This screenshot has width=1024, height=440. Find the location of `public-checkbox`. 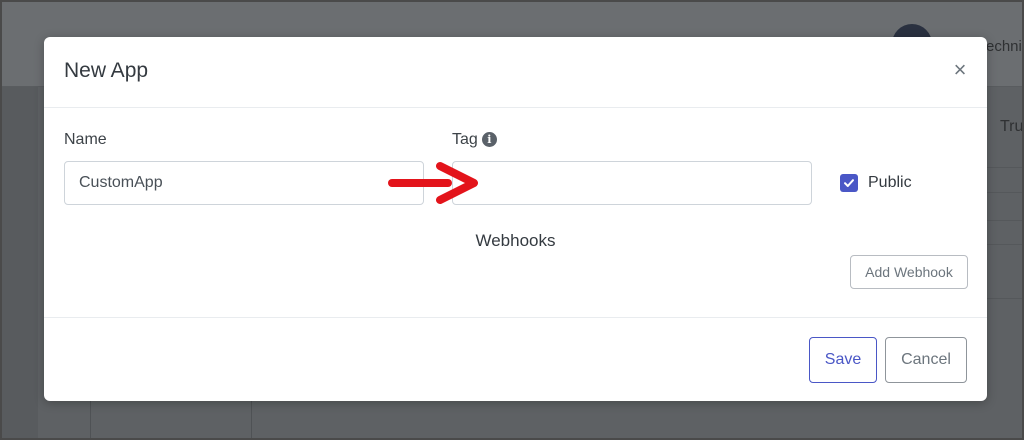

public-checkbox is located at coordinates (849, 183).